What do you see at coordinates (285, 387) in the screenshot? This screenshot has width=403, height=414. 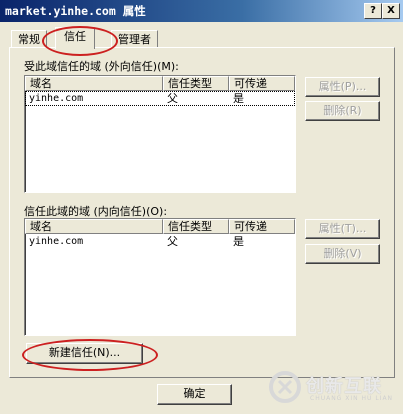 I see `watermark-logo-icon` at bounding box center [285, 387].